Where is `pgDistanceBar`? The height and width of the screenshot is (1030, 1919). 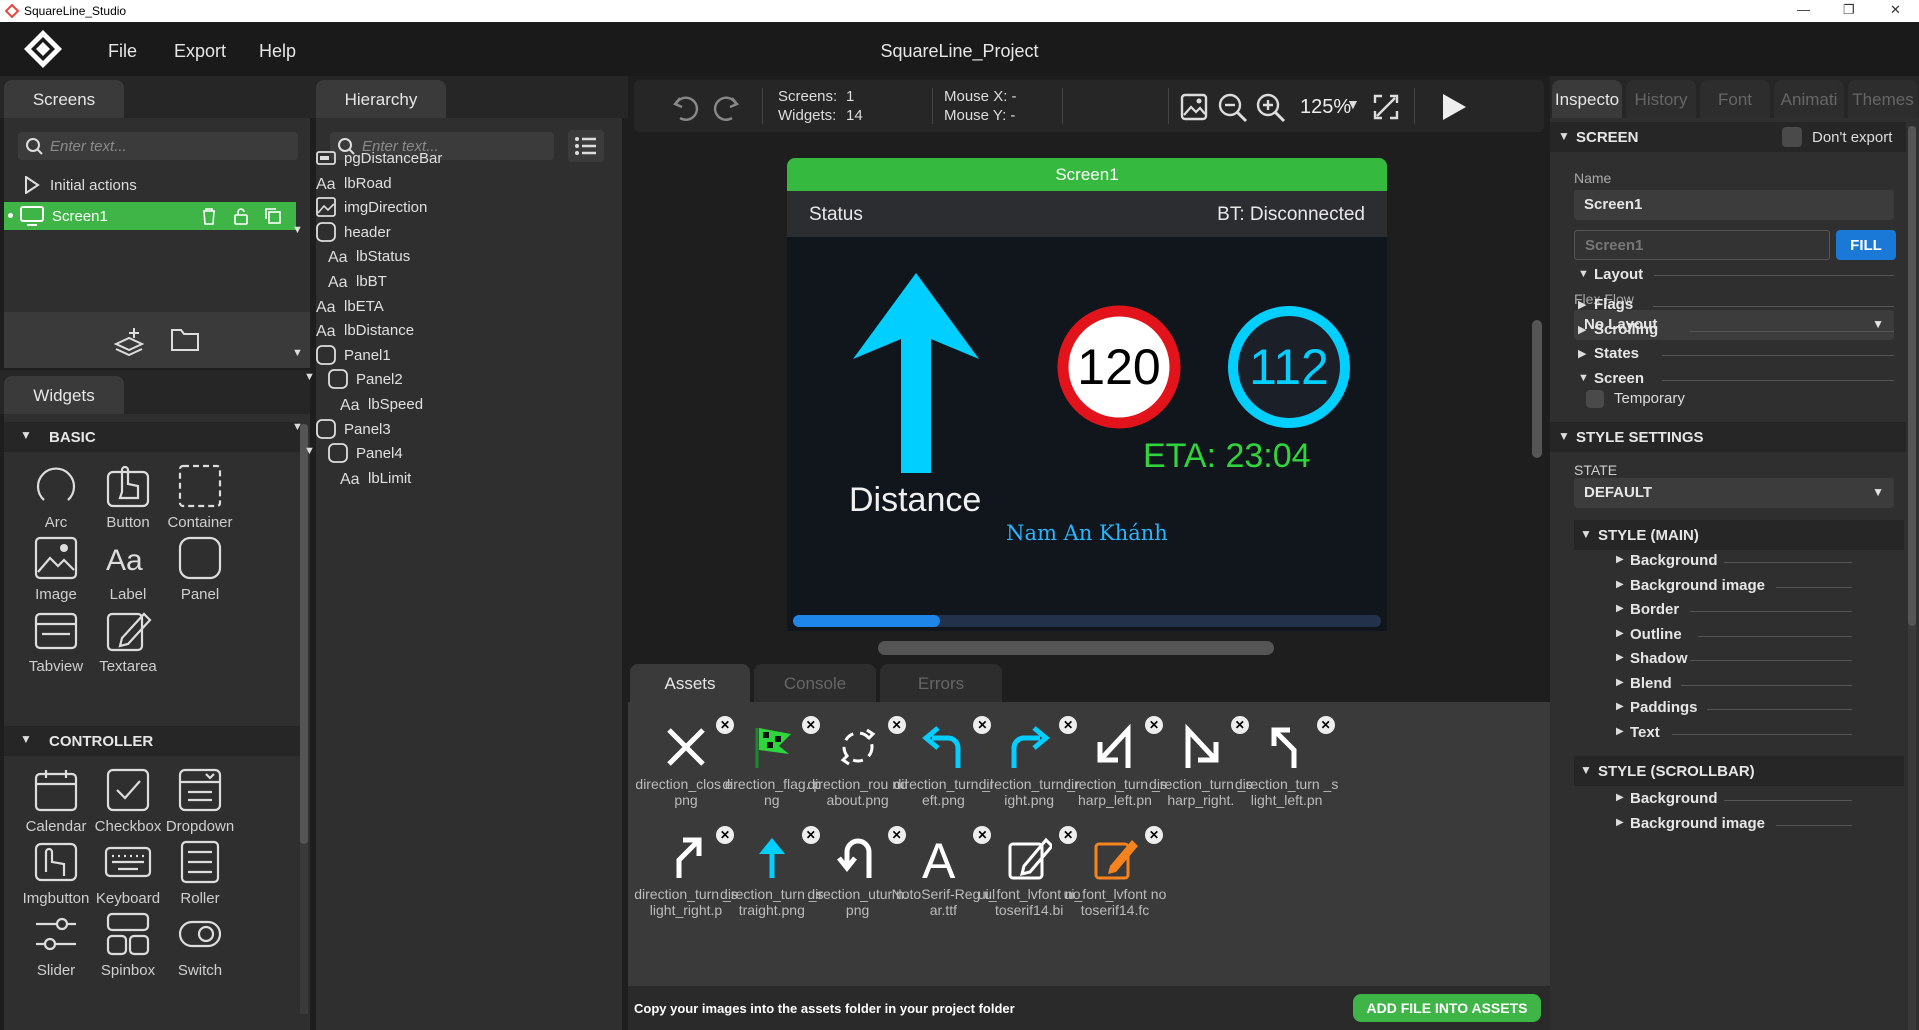
pgDistanceBar is located at coordinates (1087, 621).